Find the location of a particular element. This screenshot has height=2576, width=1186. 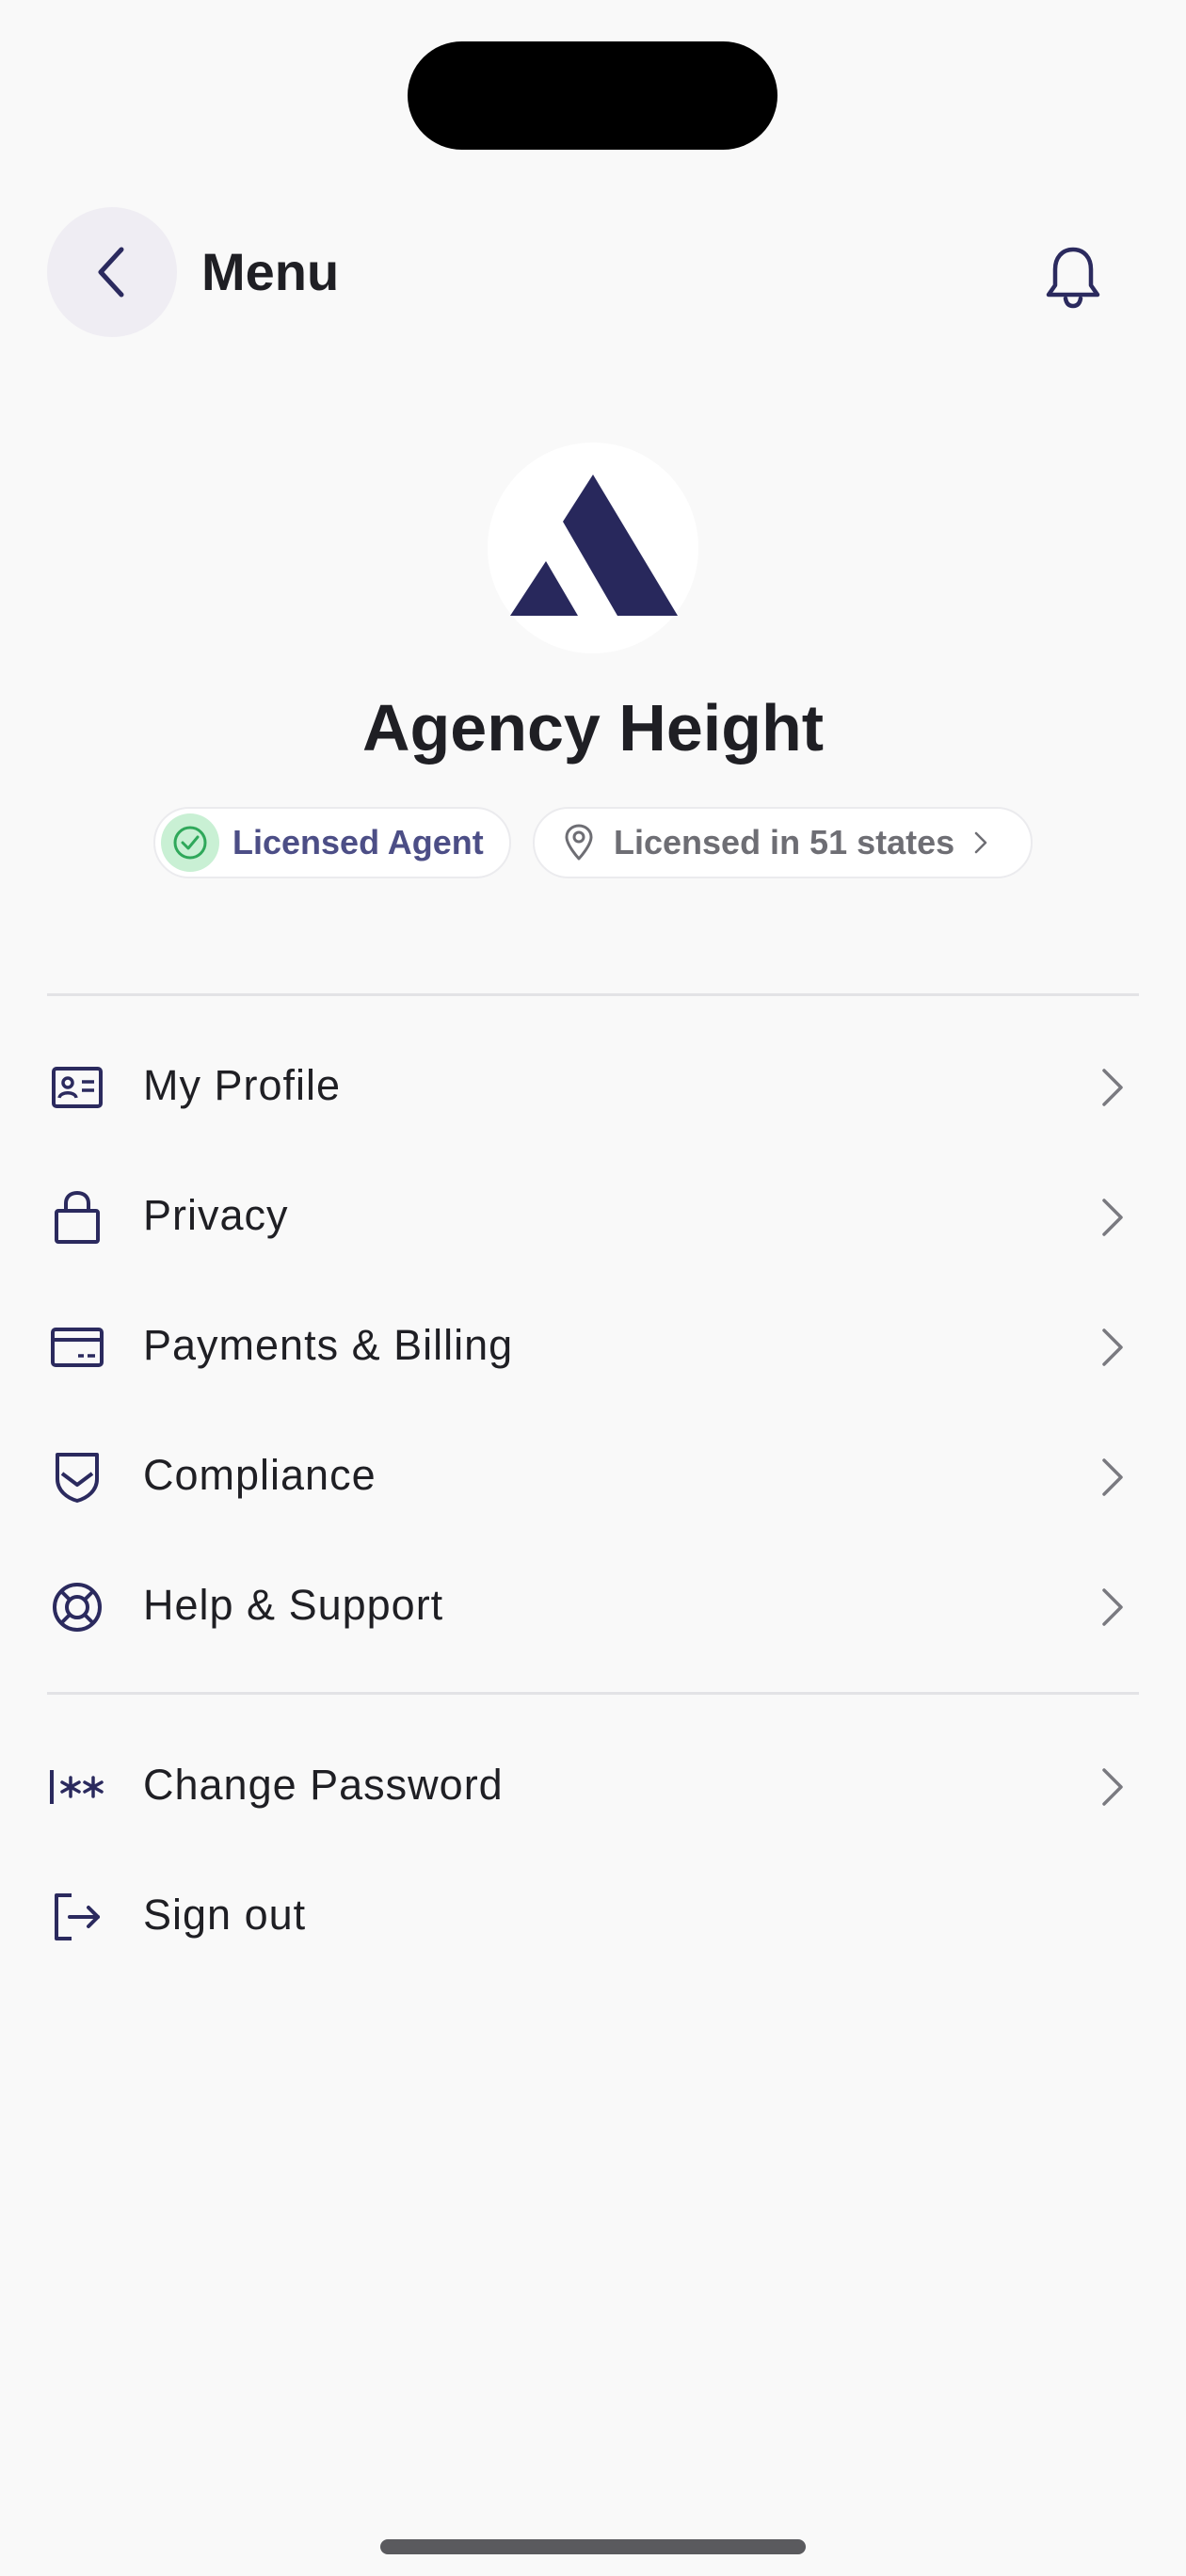

lifebuoy-icon is located at coordinates (77, 1607).